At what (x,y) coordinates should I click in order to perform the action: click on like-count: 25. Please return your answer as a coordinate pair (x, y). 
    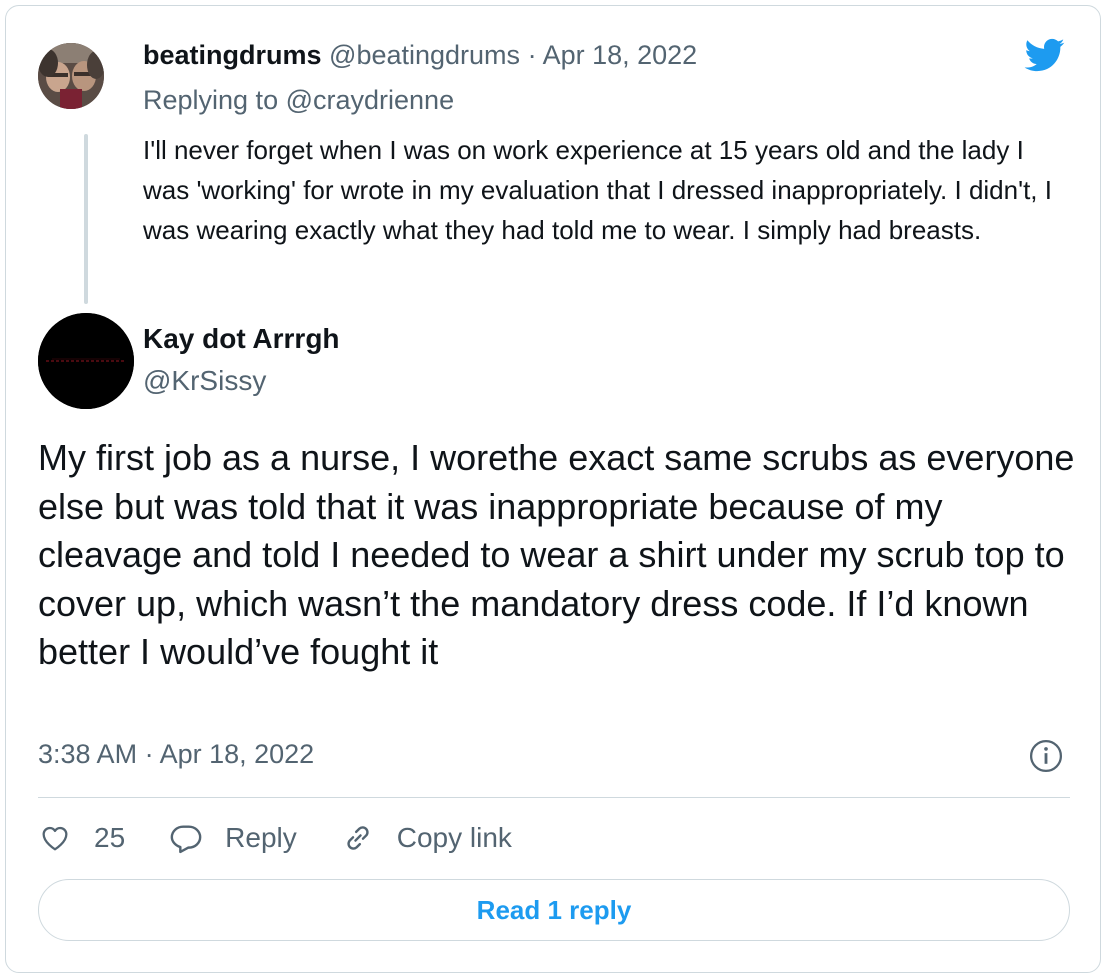
    Looking at the image, I should click on (110, 837).